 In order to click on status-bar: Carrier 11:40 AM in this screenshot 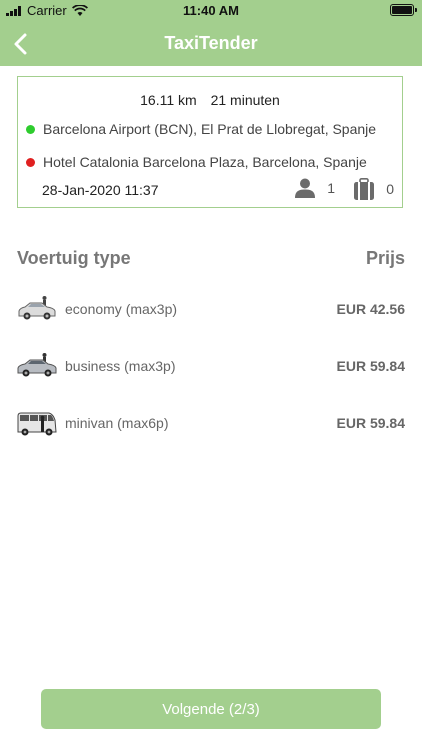, I will do `click(211, 11)`.